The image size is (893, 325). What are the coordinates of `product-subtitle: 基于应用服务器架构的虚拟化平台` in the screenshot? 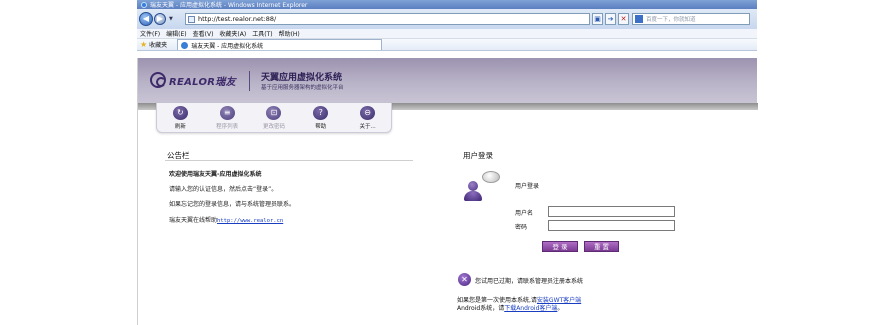 It's located at (302, 88).